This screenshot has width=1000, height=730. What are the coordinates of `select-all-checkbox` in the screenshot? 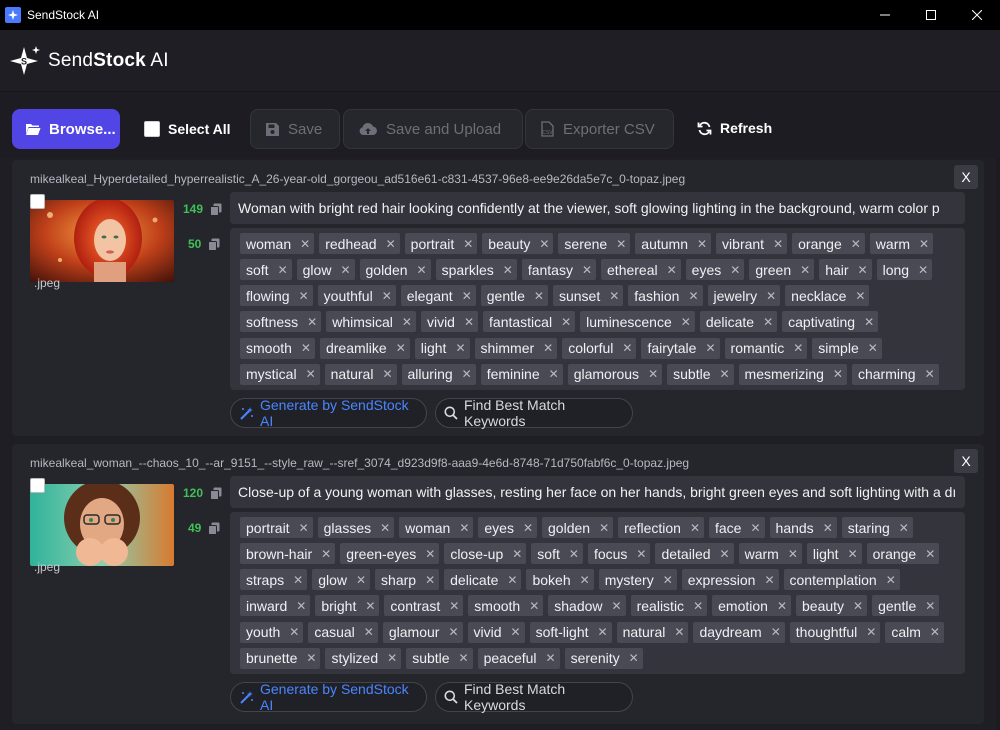 It's located at (152, 129).